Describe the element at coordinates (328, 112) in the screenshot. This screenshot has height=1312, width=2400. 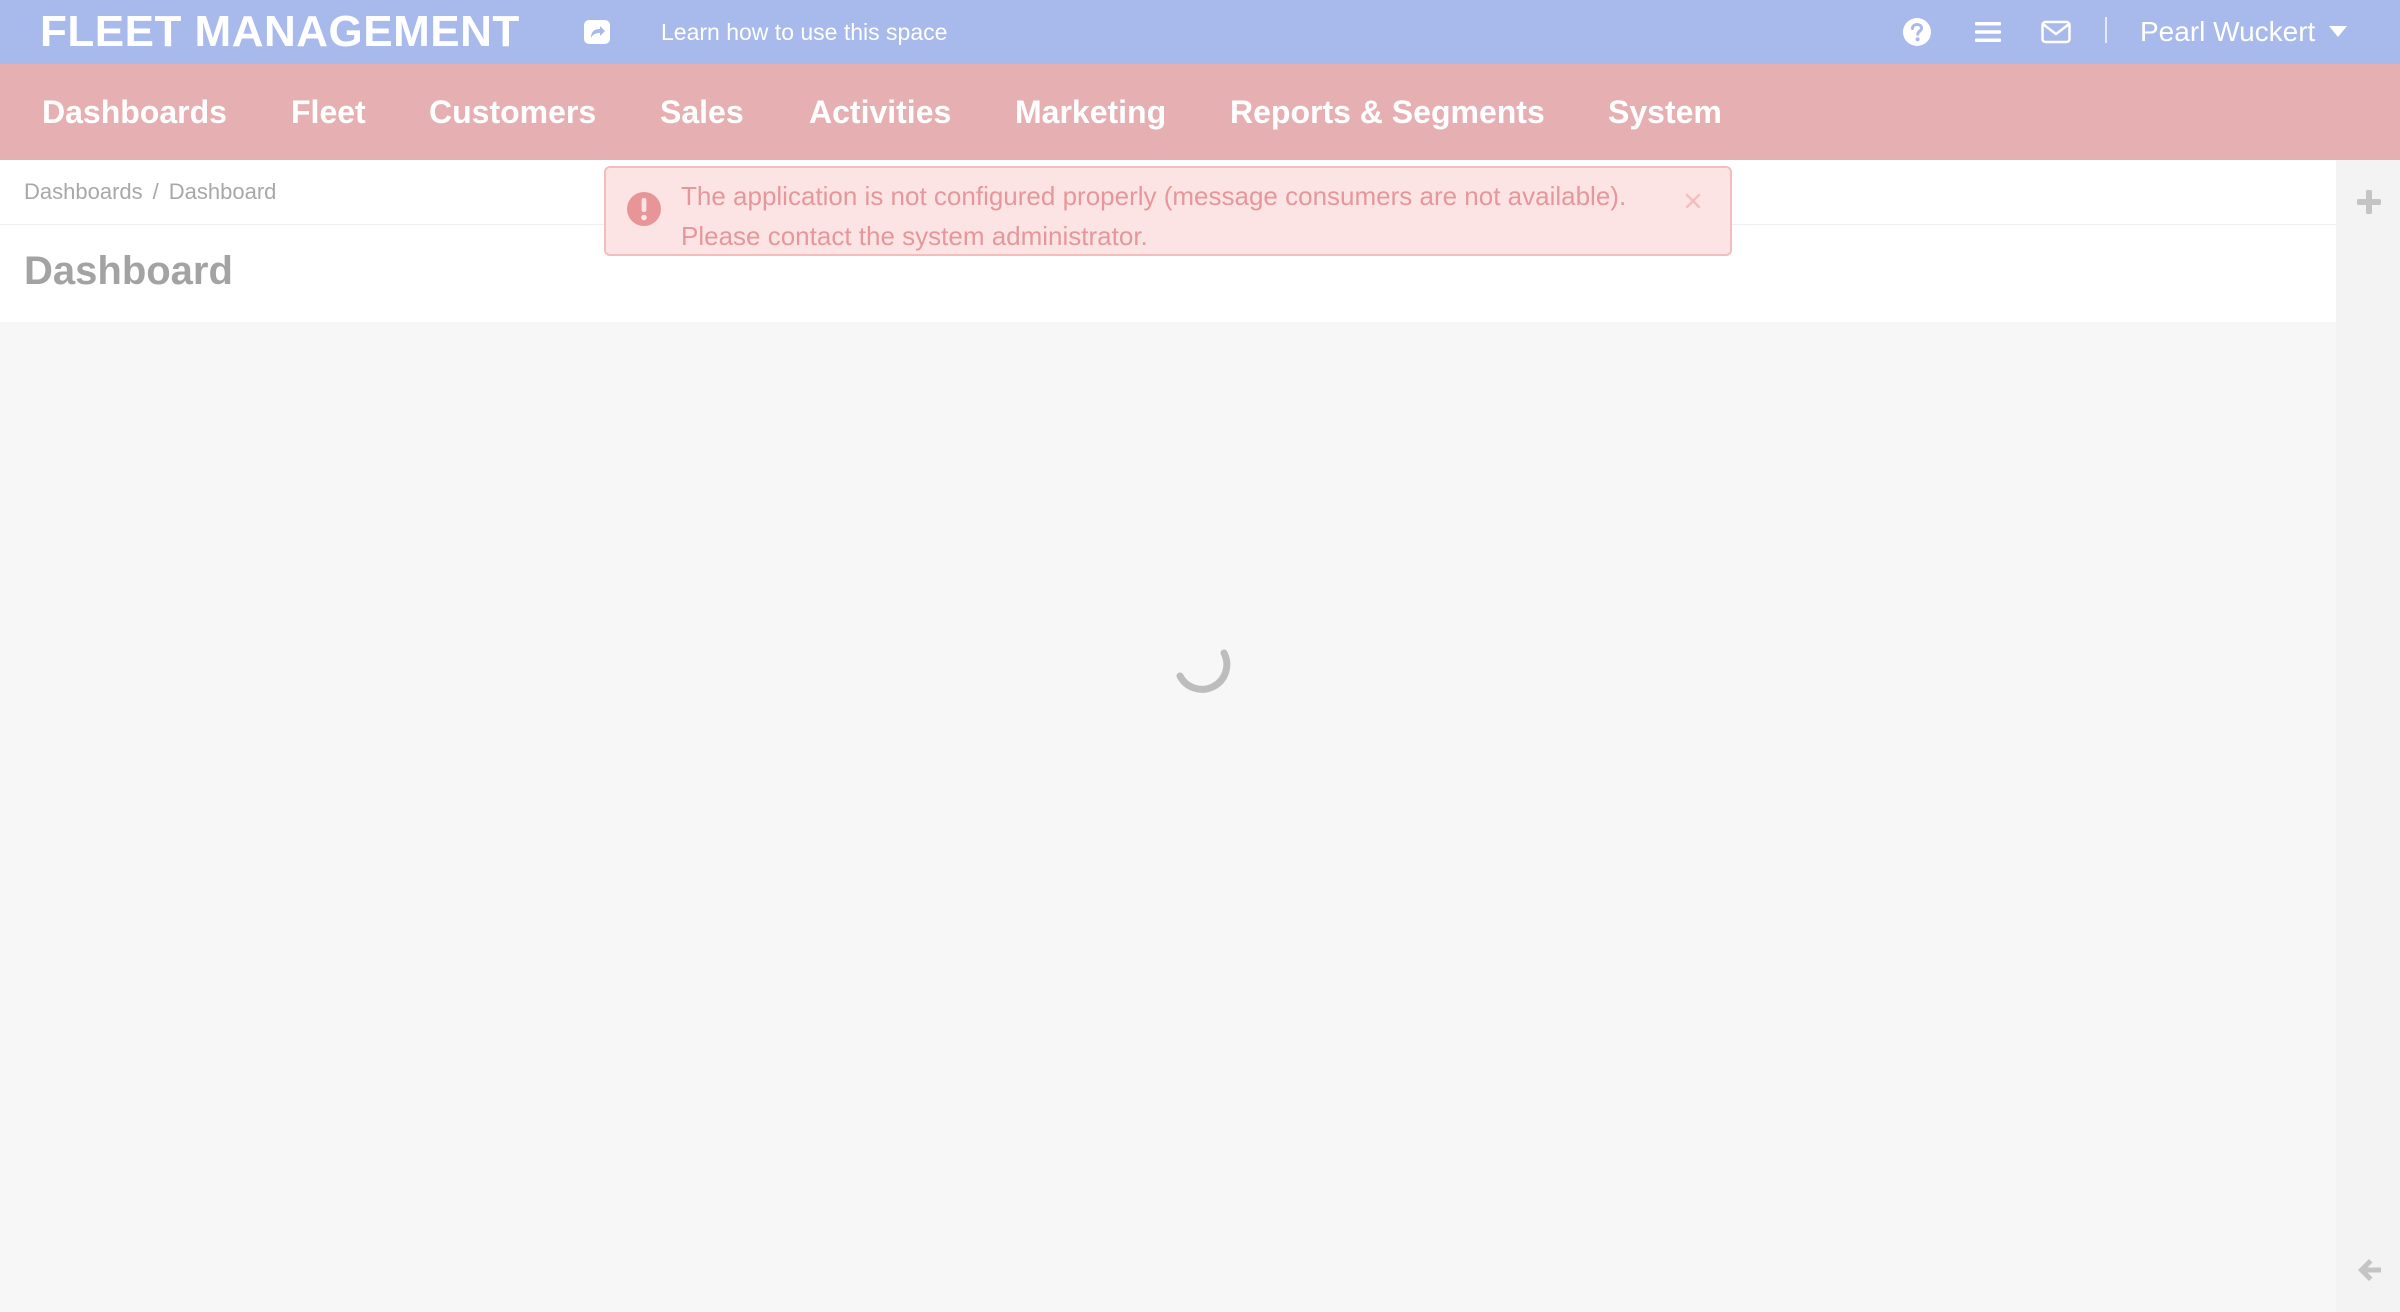
I see `nav-item-fleet: Fleet` at that location.